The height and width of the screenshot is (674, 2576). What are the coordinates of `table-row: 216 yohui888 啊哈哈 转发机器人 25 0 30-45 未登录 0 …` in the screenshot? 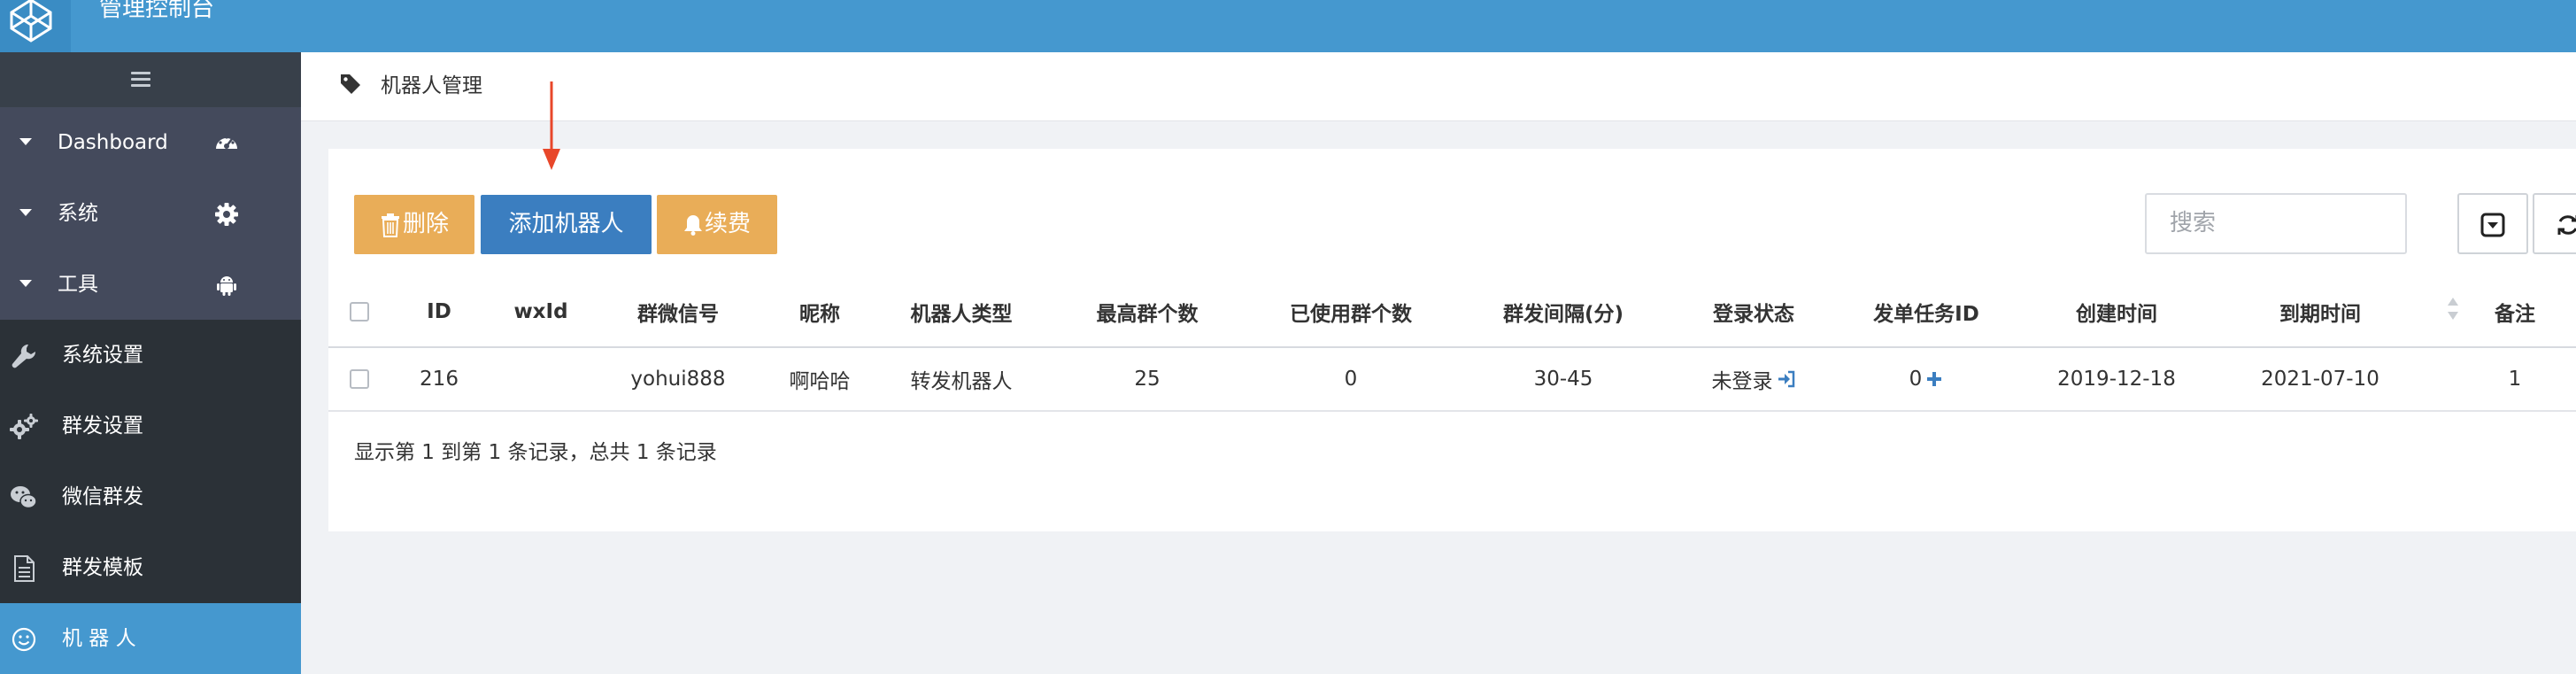 It's located at (1452, 380).